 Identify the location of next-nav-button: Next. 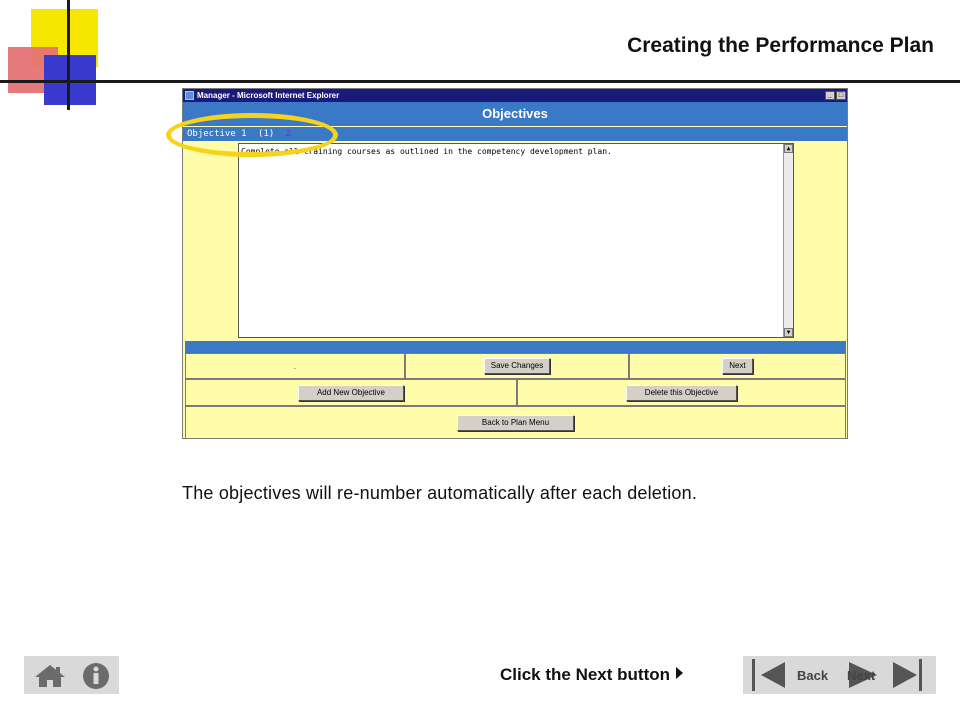
(861, 675).